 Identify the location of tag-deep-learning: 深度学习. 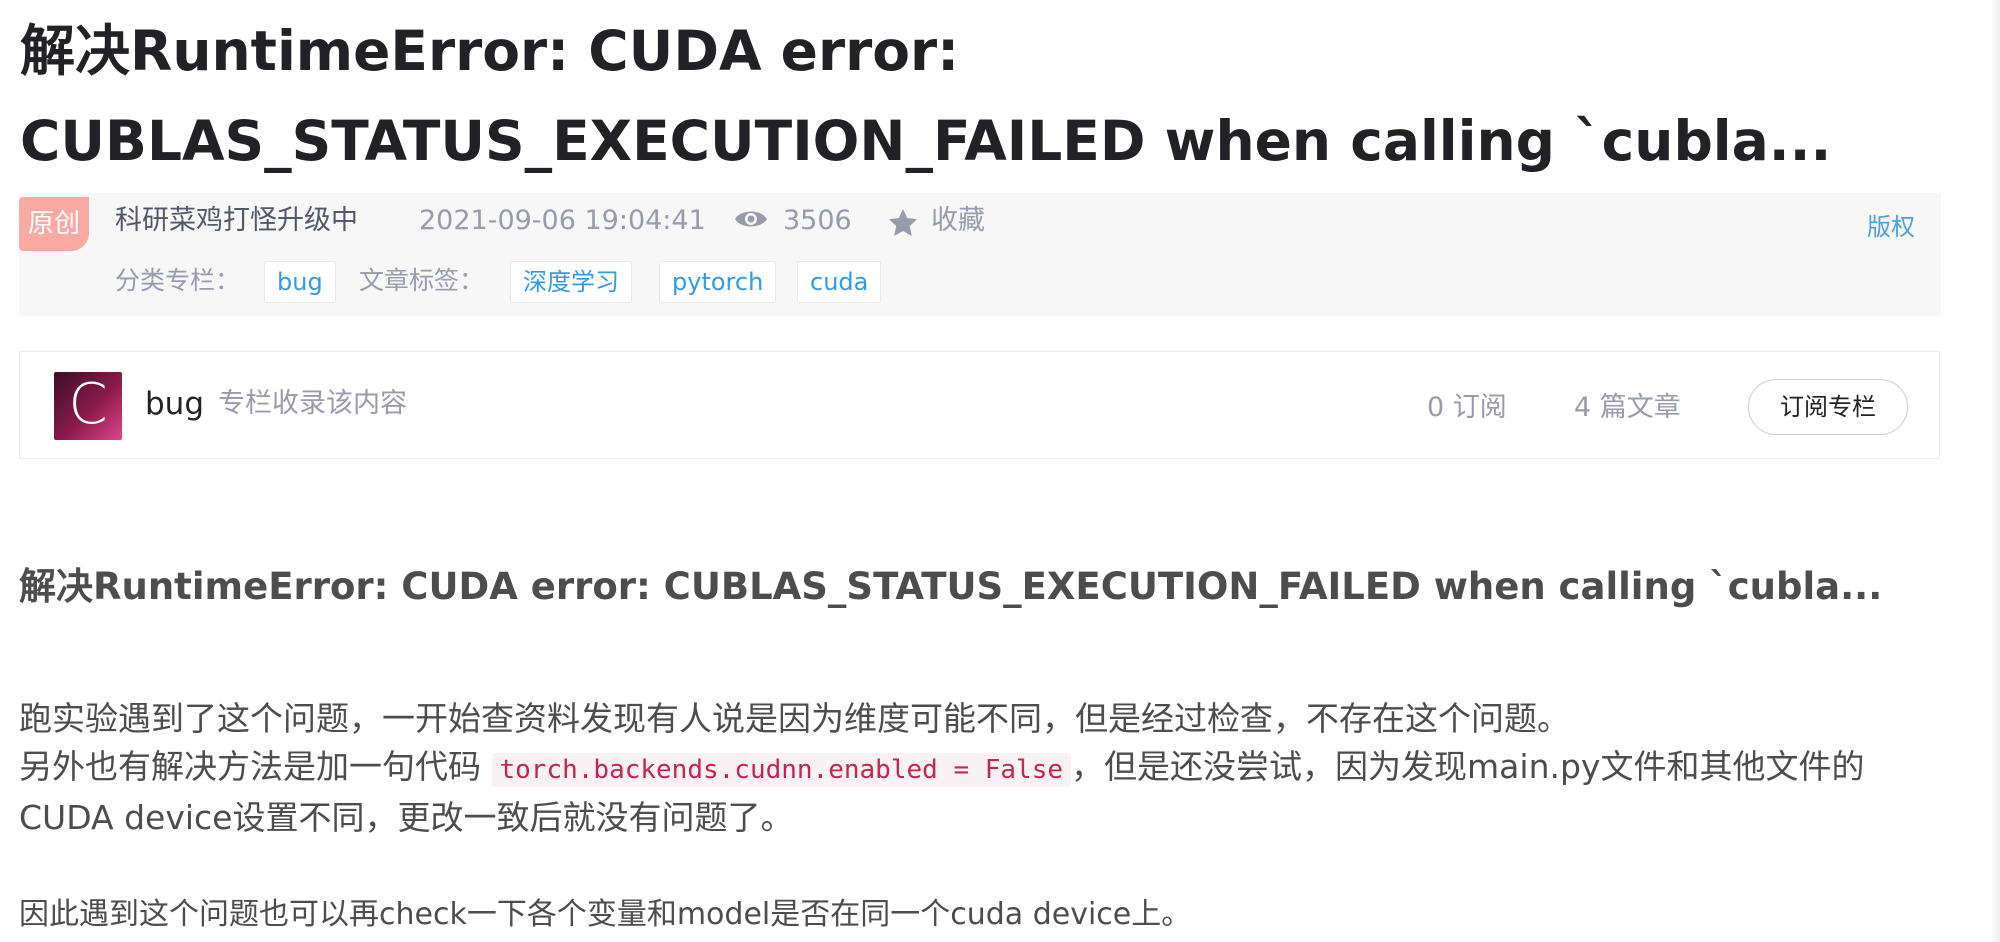
(571, 282).